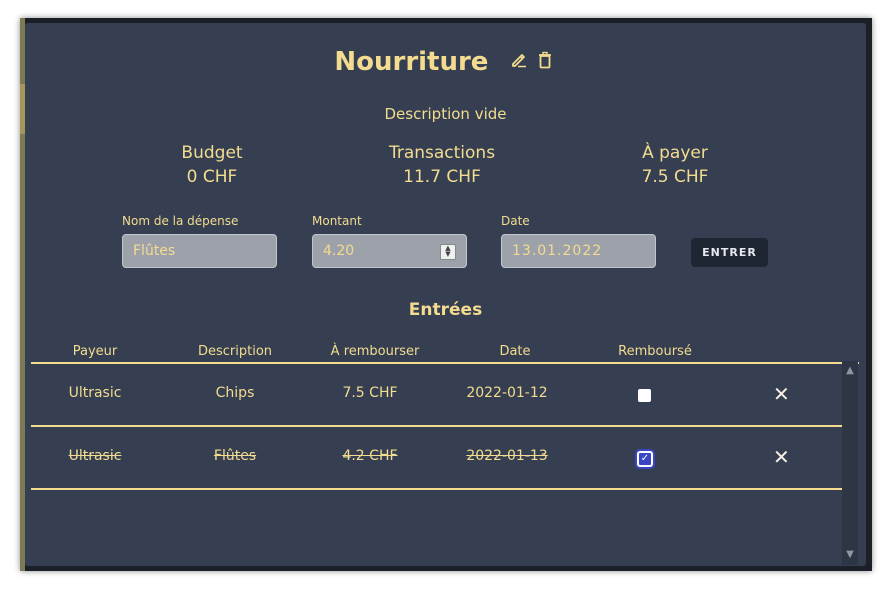 The width and height of the screenshot is (890, 590). What do you see at coordinates (212, 165) in the screenshot?
I see `stat-budget: Budget 0 CHF` at bounding box center [212, 165].